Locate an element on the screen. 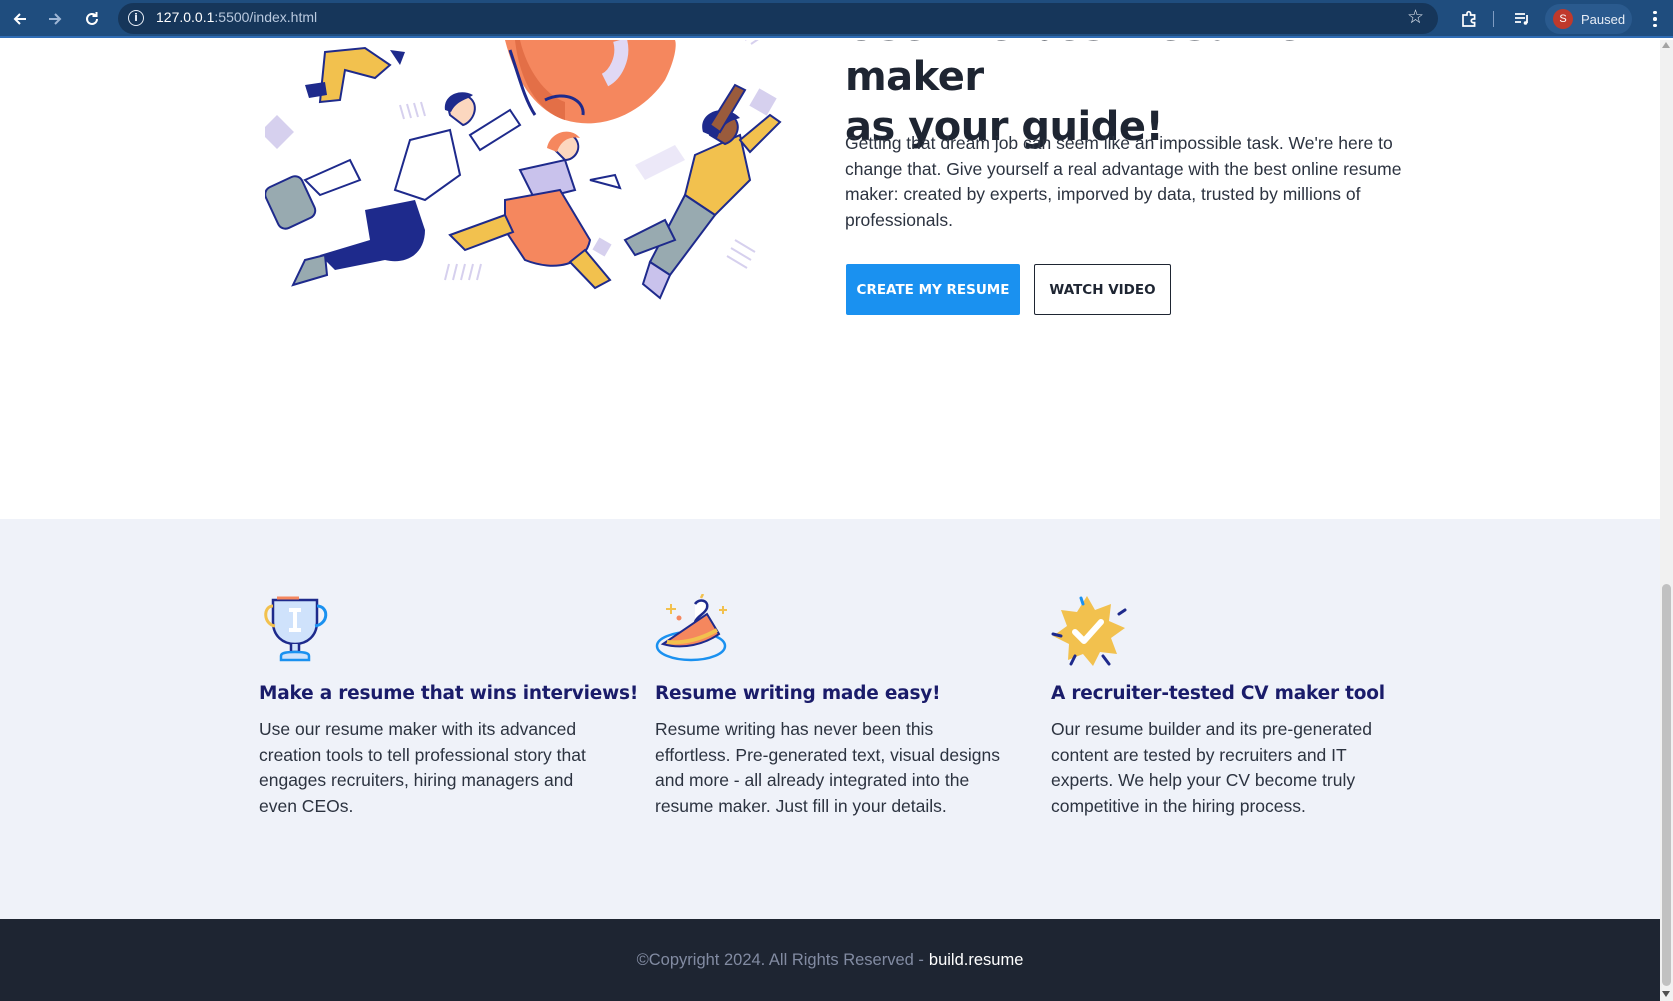 The height and width of the screenshot is (1001, 1673). hero-illustration is located at coordinates (523, 170).